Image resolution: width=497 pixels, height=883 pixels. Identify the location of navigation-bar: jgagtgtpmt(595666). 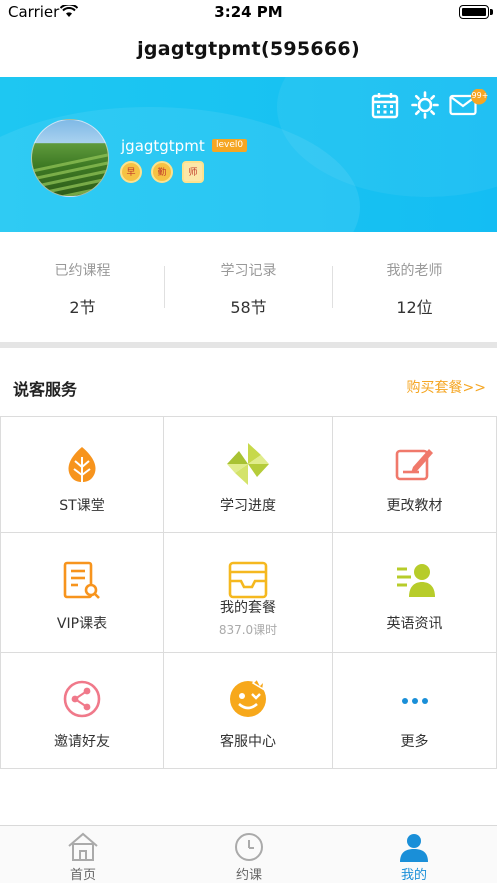
(248, 50).